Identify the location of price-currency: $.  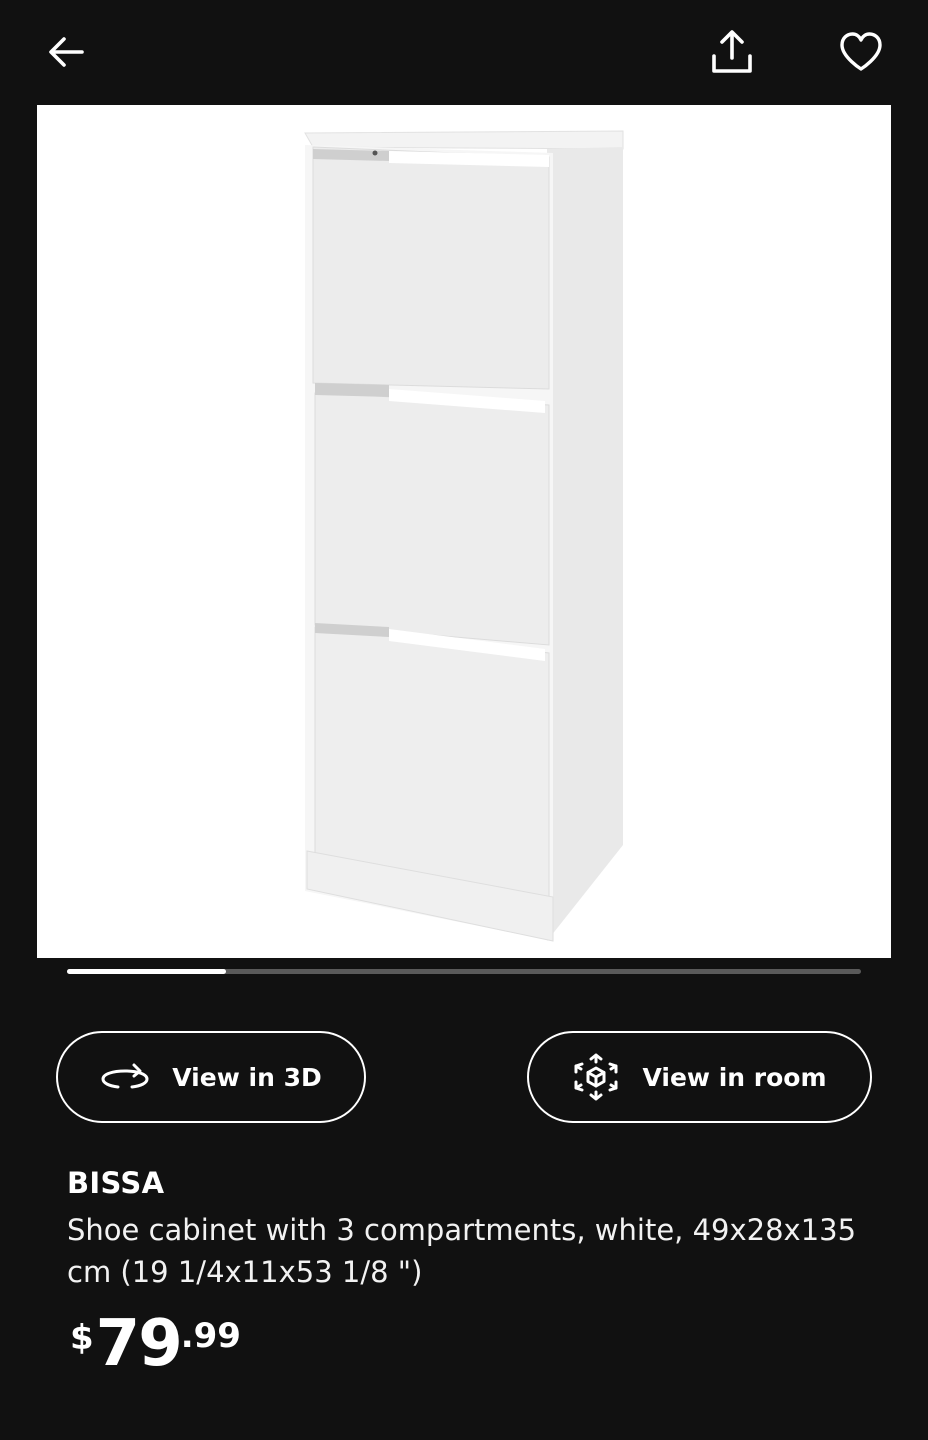
(82, 1338).